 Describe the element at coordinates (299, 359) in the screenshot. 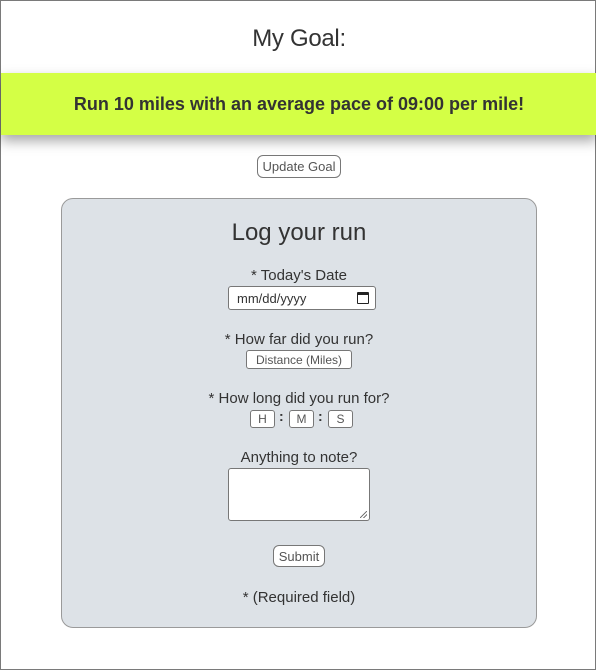

I see `distance-input: Distance (Miles)` at that location.